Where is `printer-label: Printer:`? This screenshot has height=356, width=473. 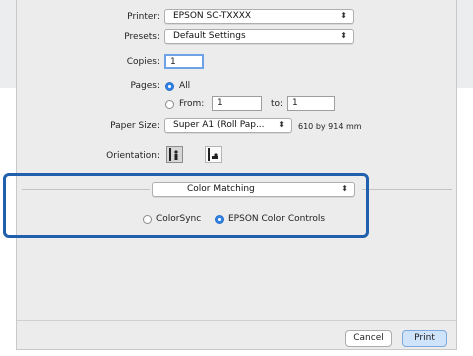 printer-label: Printer: is located at coordinates (143, 17).